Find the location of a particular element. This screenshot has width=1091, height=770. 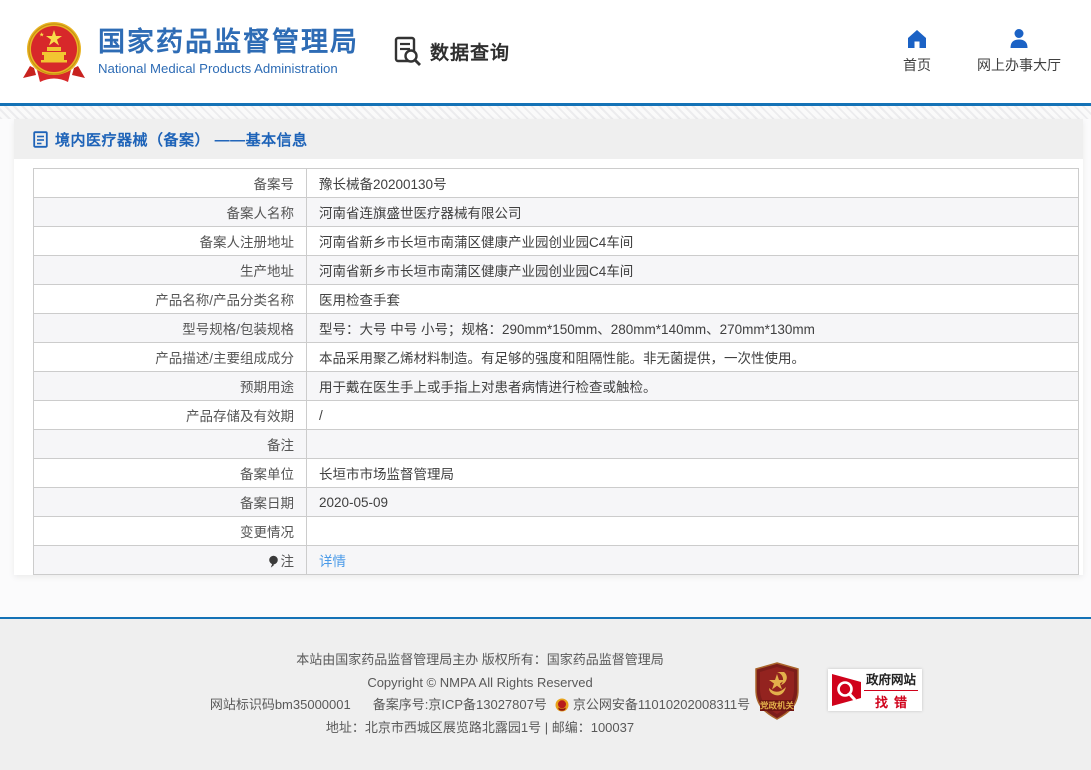

row-value: 医用检查手套 is located at coordinates (692, 299).